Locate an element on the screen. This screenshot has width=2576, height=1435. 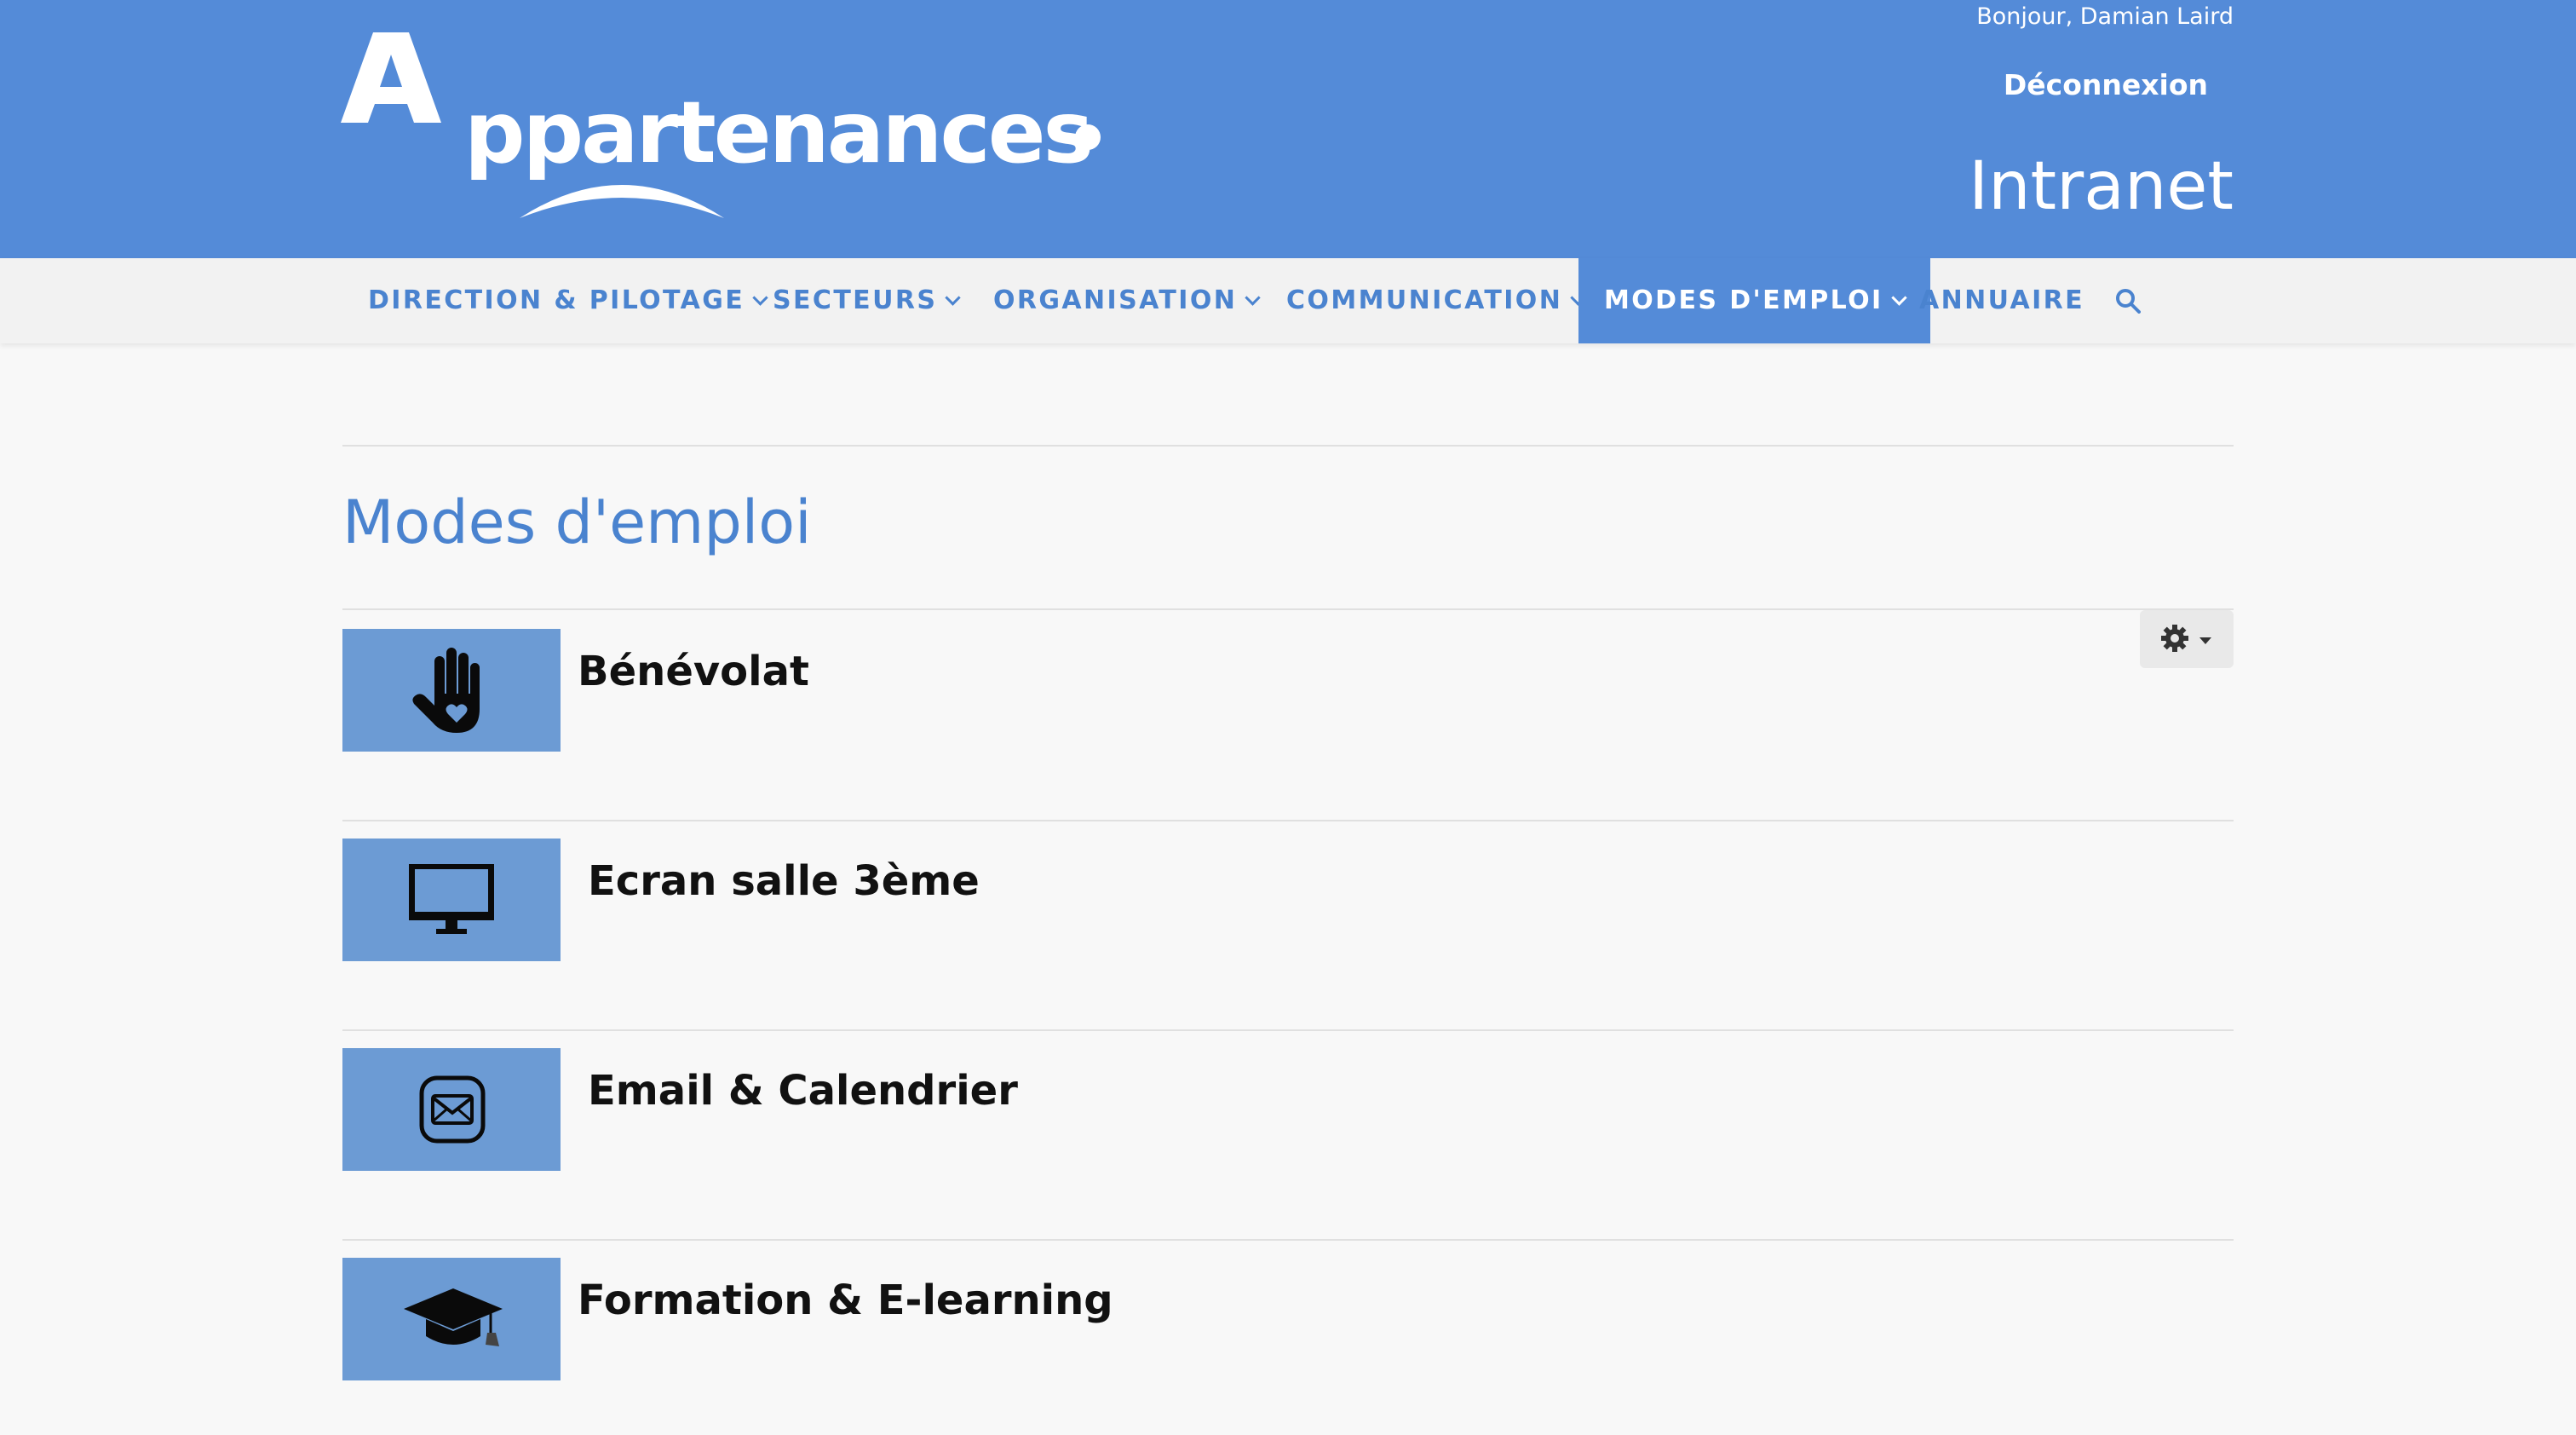
nav-item-label: SECTEURS is located at coordinates (856, 300).